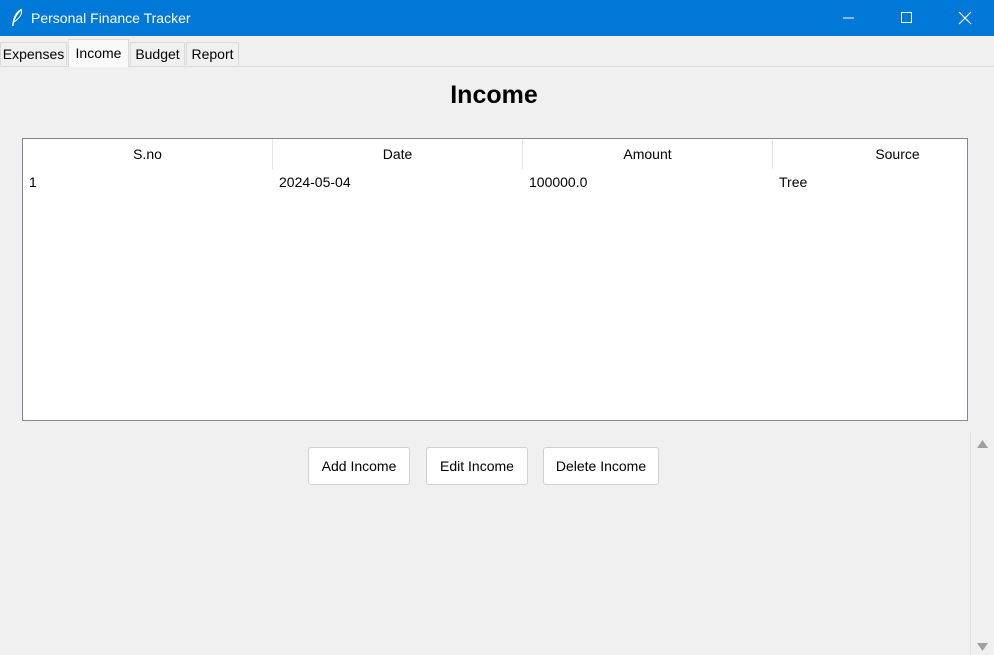  I want to click on close-icon, so click(965, 18).